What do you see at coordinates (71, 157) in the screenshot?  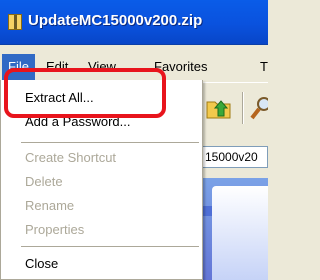 I see `menu-item-create-shortcut: Create Shortcut` at bounding box center [71, 157].